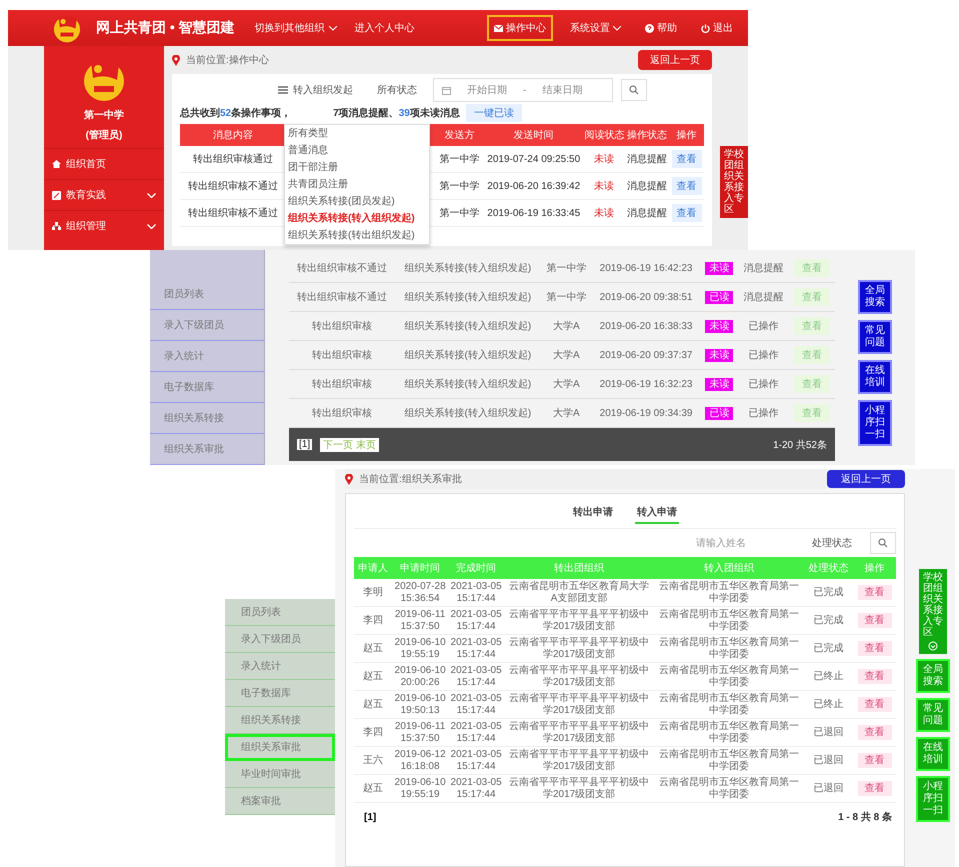 The height and width of the screenshot is (867, 959). I want to click on breadcrumb: 当前位置:操作中心, so click(228, 60).